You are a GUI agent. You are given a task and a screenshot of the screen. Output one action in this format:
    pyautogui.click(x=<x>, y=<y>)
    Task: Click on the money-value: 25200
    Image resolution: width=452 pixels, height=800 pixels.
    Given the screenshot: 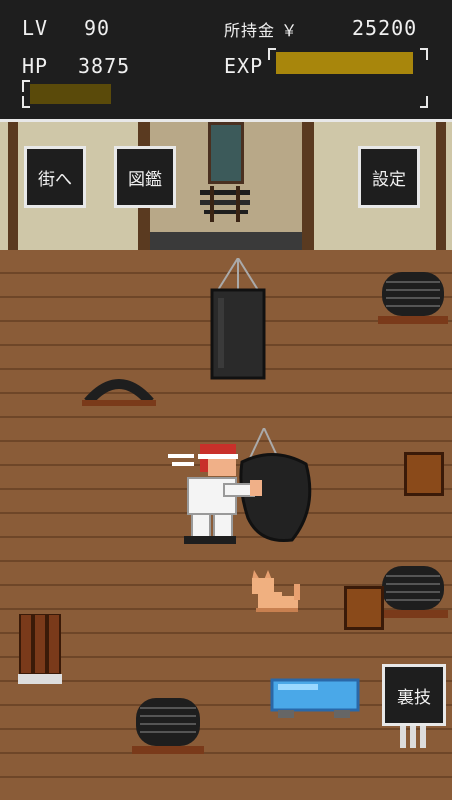 What is the action you would take?
    pyautogui.click(x=385, y=28)
    